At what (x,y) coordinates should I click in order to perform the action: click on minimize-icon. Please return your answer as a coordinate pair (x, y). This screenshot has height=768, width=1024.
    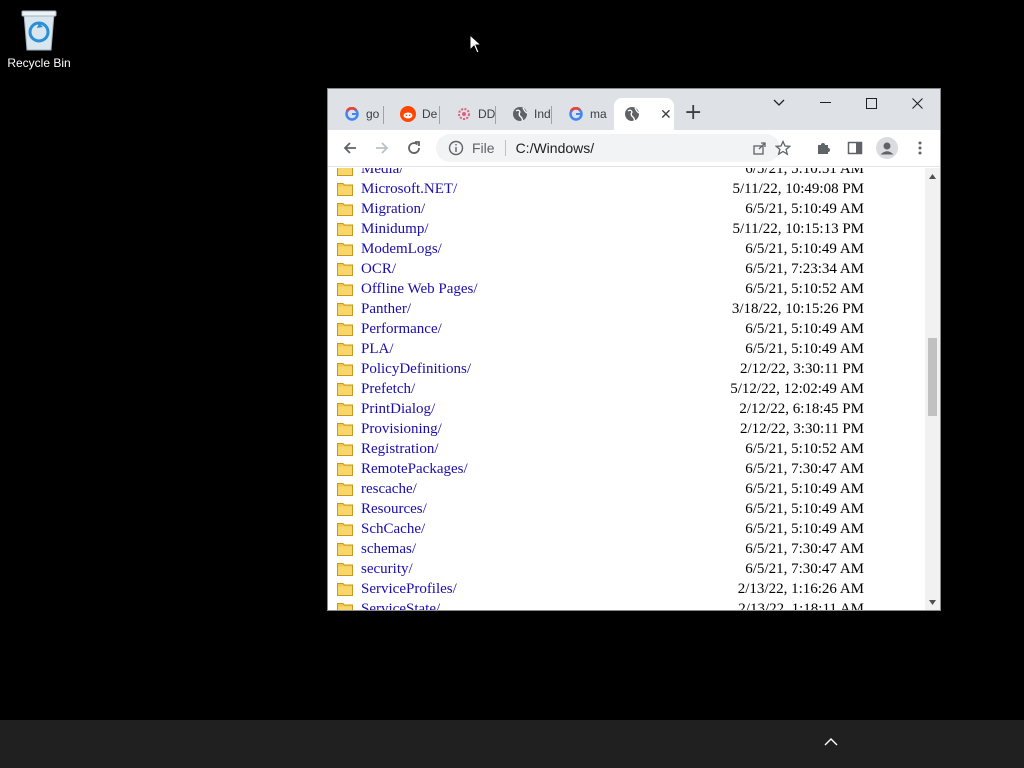
    Looking at the image, I should click on (825, 103).